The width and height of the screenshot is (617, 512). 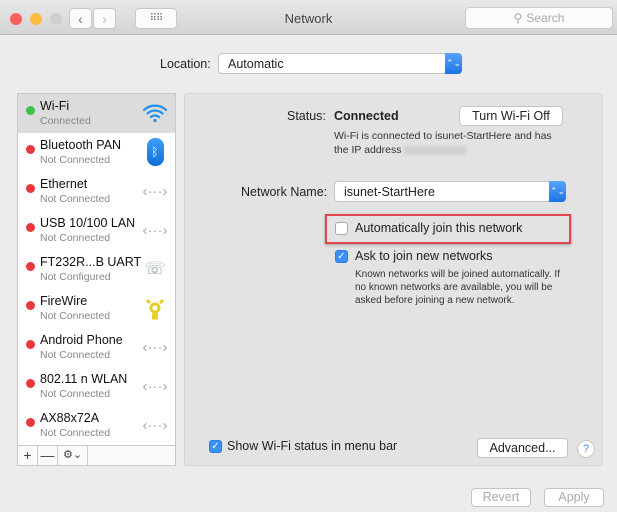 I want to click on show-status-label: Show Wi-Fi status in menu bar, so click(x=312, y=446).